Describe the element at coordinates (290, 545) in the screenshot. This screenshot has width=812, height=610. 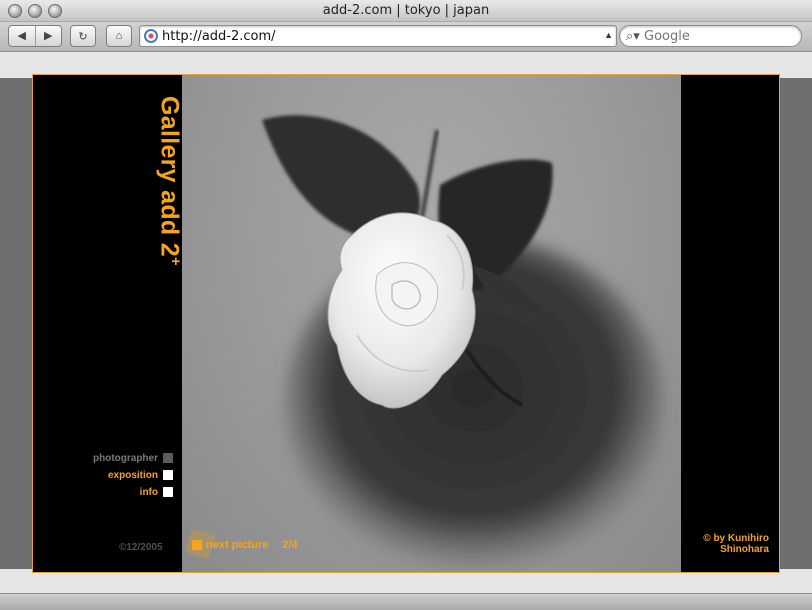
I see `picture-counter: 2/4` at that location.